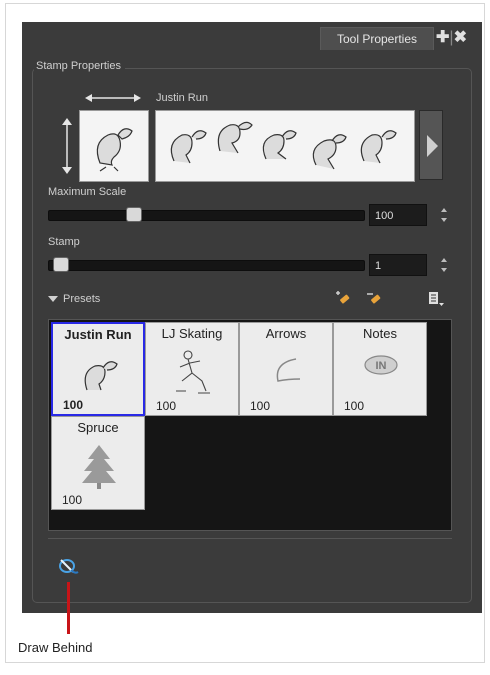 The width and height of the screenshot is (490, 675). Describe the element at coordinates (67, 146) in the screenshot. I see `vertical-arrow-icon` at that location.